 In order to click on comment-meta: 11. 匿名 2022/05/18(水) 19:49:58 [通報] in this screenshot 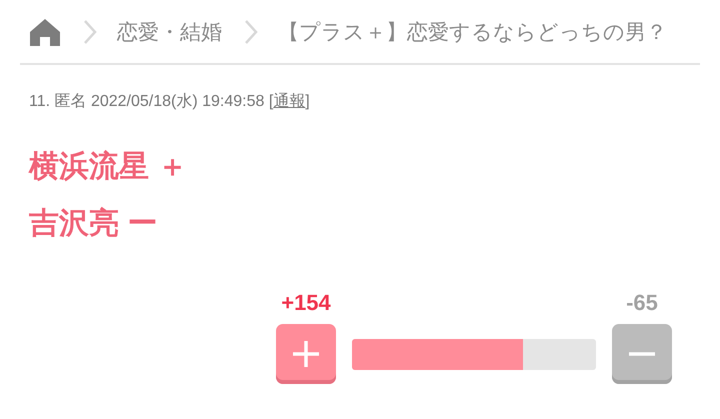, I will do `click(170, 102)`.